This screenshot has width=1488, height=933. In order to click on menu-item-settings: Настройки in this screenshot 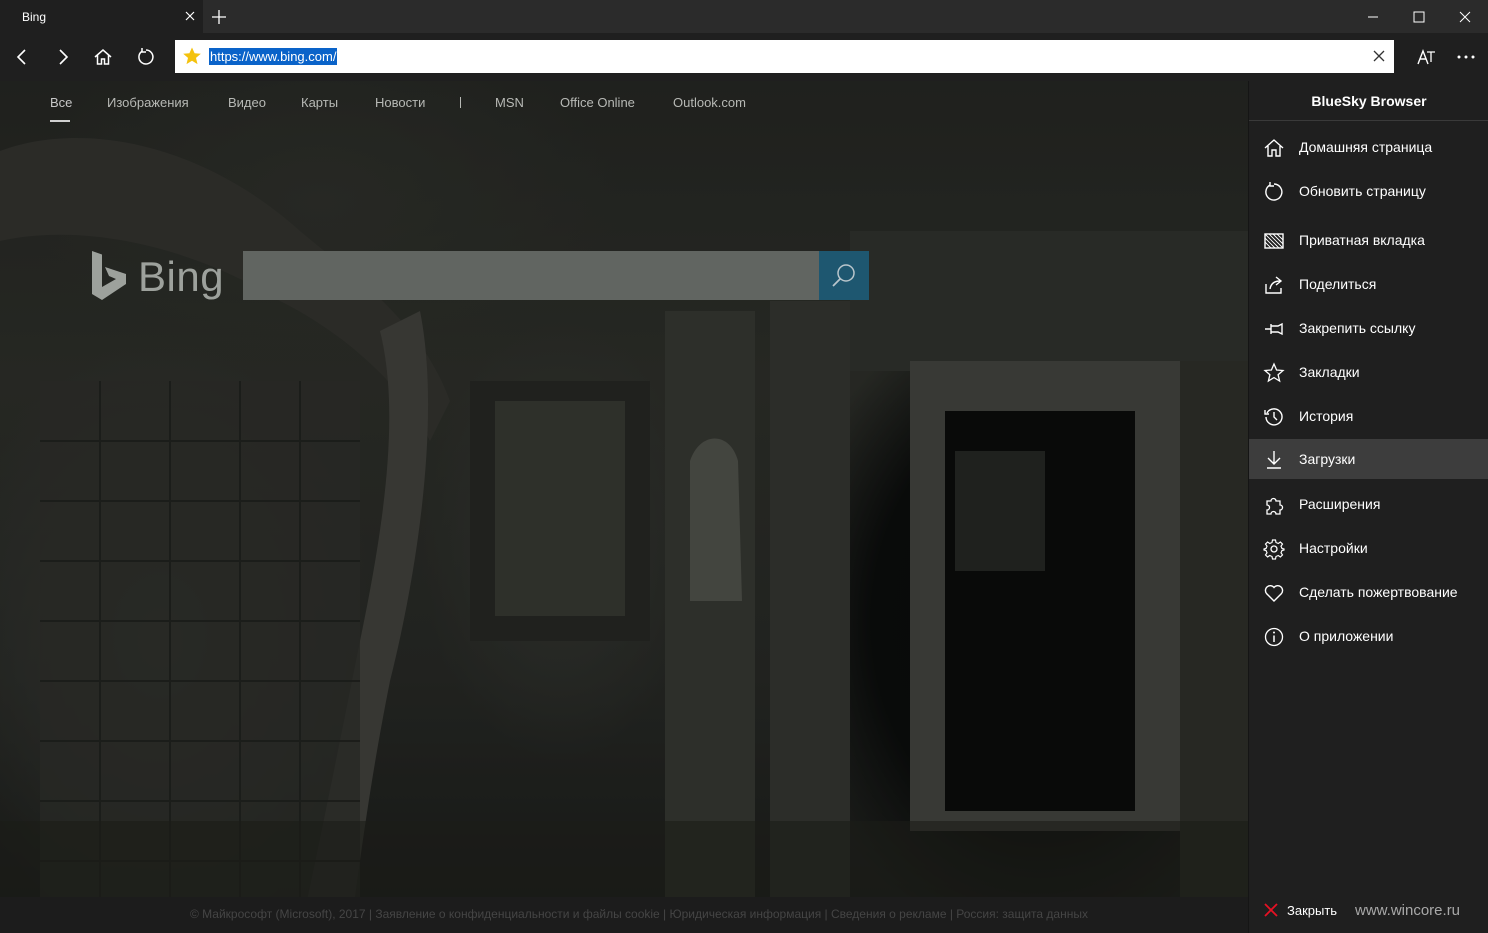, I will do `click(1368, 548)`.